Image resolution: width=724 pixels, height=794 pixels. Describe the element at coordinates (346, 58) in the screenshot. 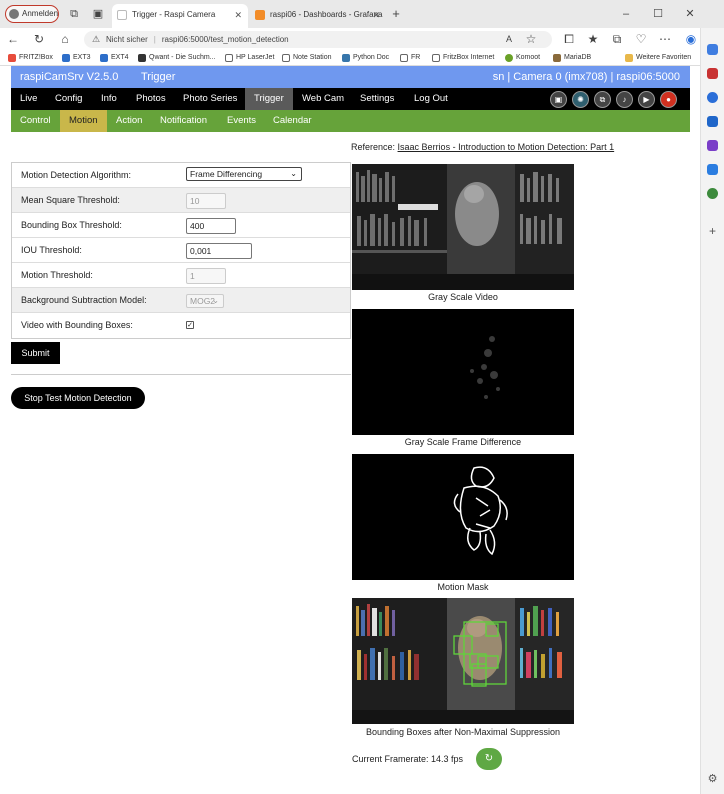

I see `python-icon` at that location.